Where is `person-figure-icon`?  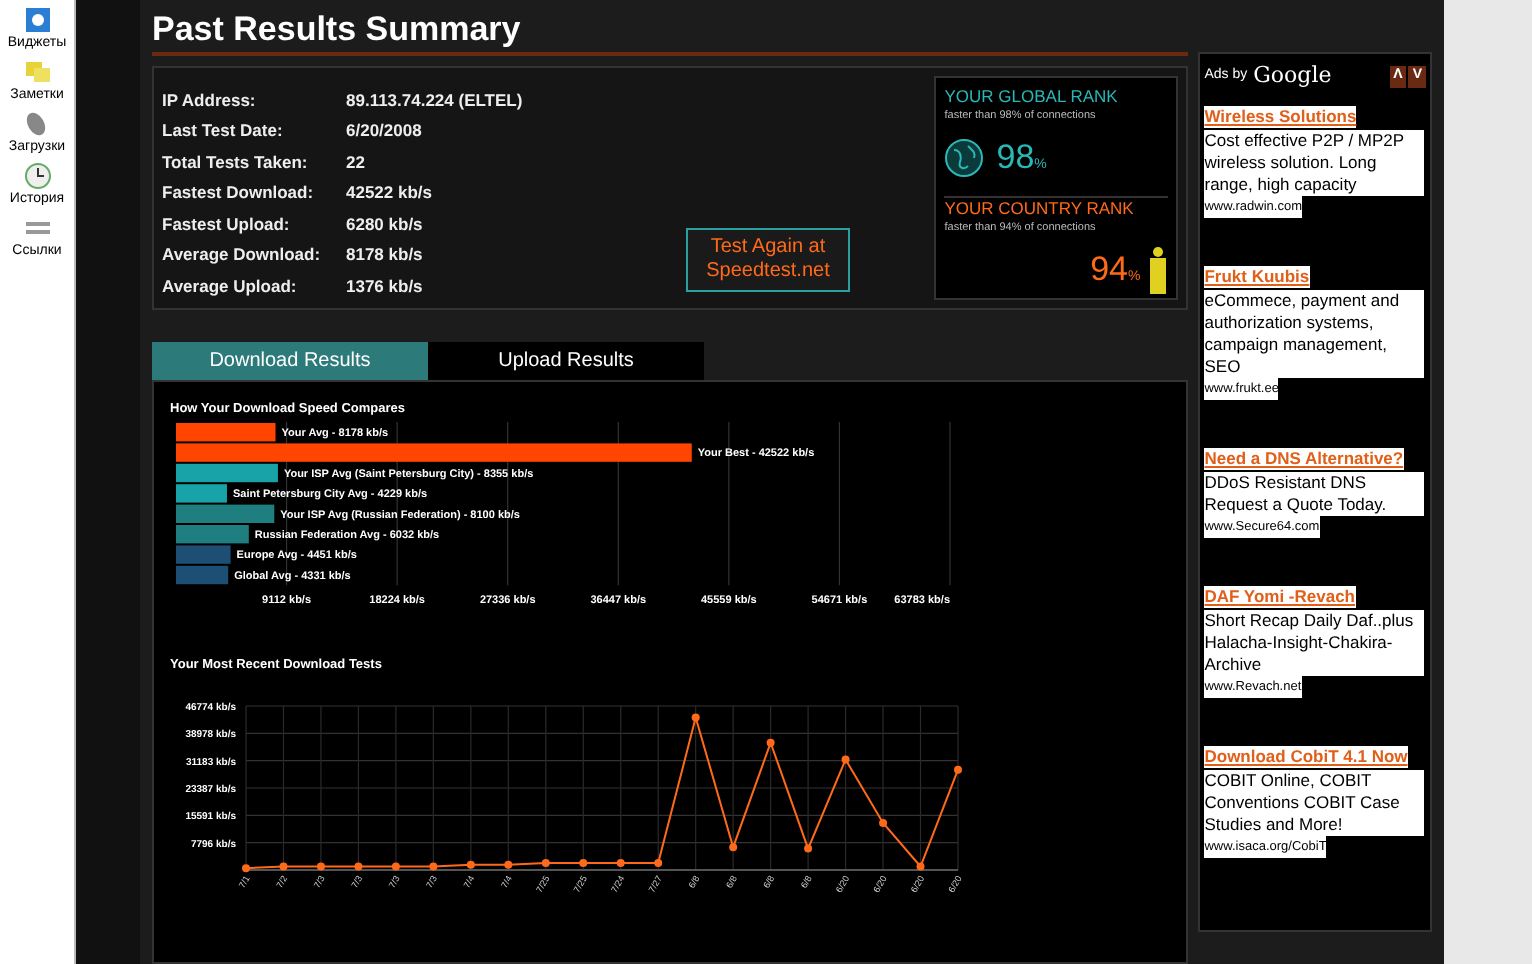 person-figure-icon is located at coordinates (1158, 269).